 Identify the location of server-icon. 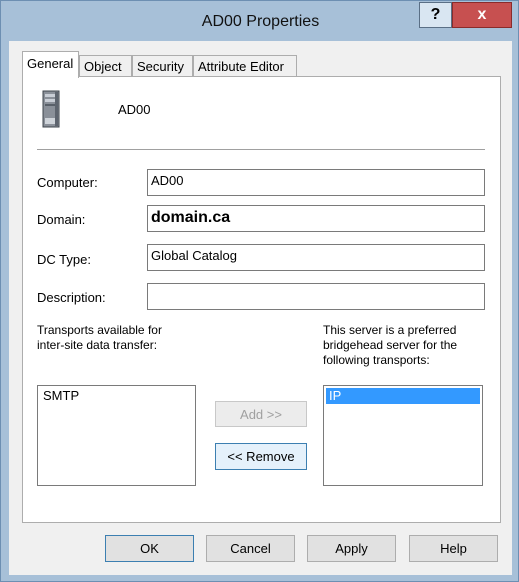
(51, 109).